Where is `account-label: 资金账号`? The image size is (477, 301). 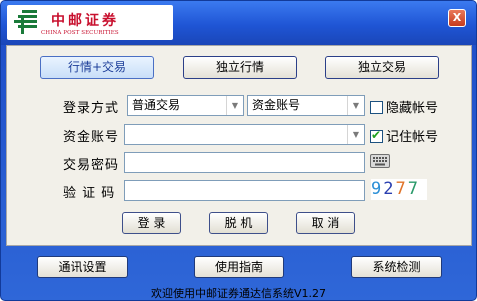 account-label: 资金账号 is located at coordinates (91, 137).